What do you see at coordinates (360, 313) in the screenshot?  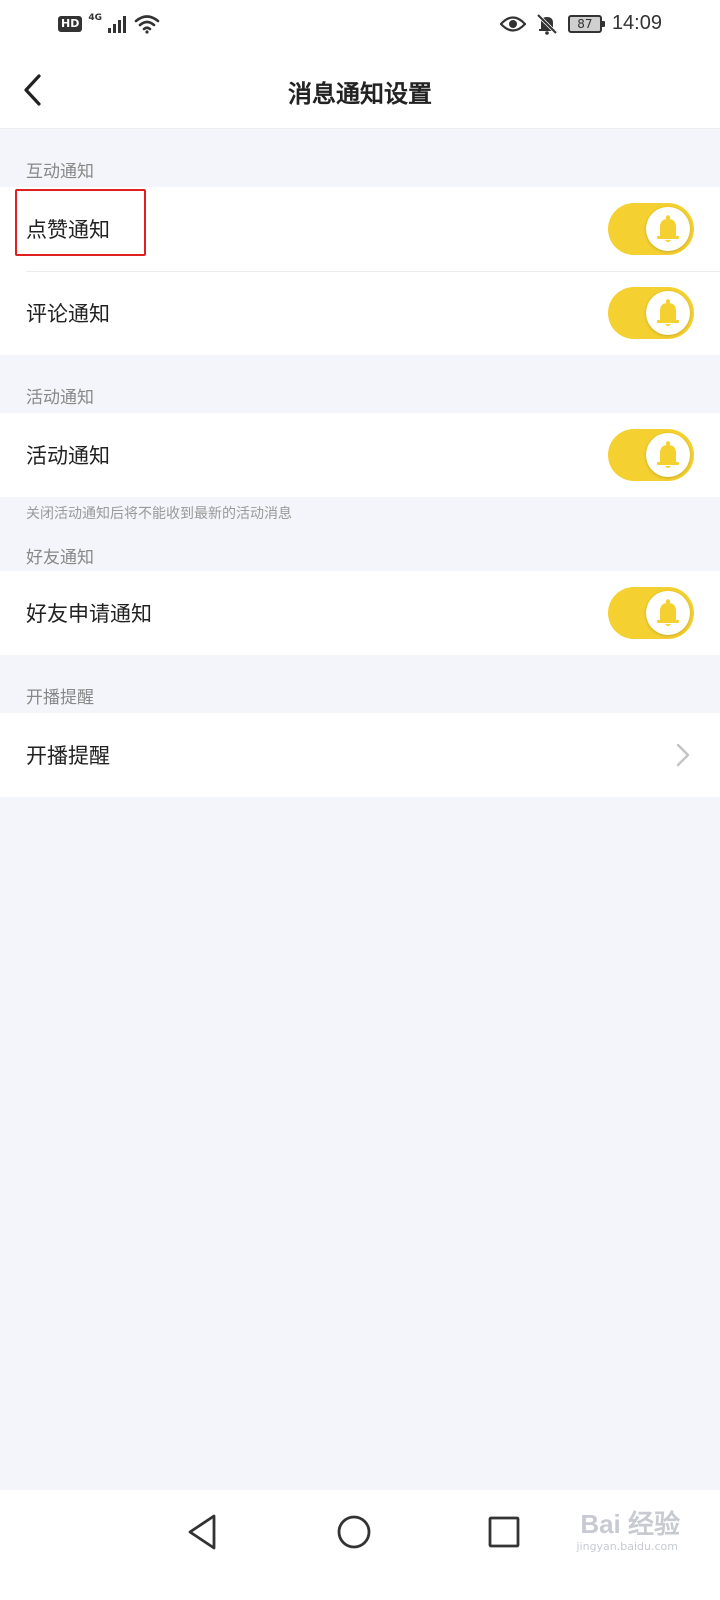 I see `setting-row-comment: 评论通知` at bounding box center [360, 313].